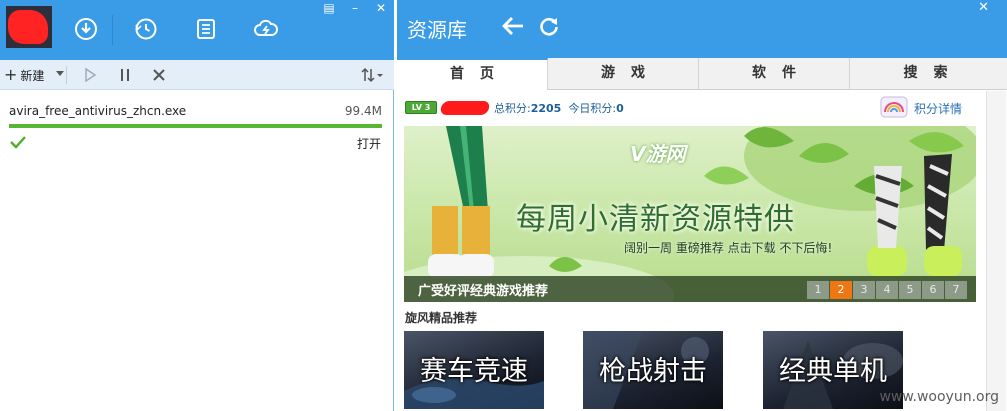 Image resolution: width=1007 pixels, height=411 pixels. Describe the element at coordinates (437, 30) in the screenshot. I see `library-title: 资源库` at that location.